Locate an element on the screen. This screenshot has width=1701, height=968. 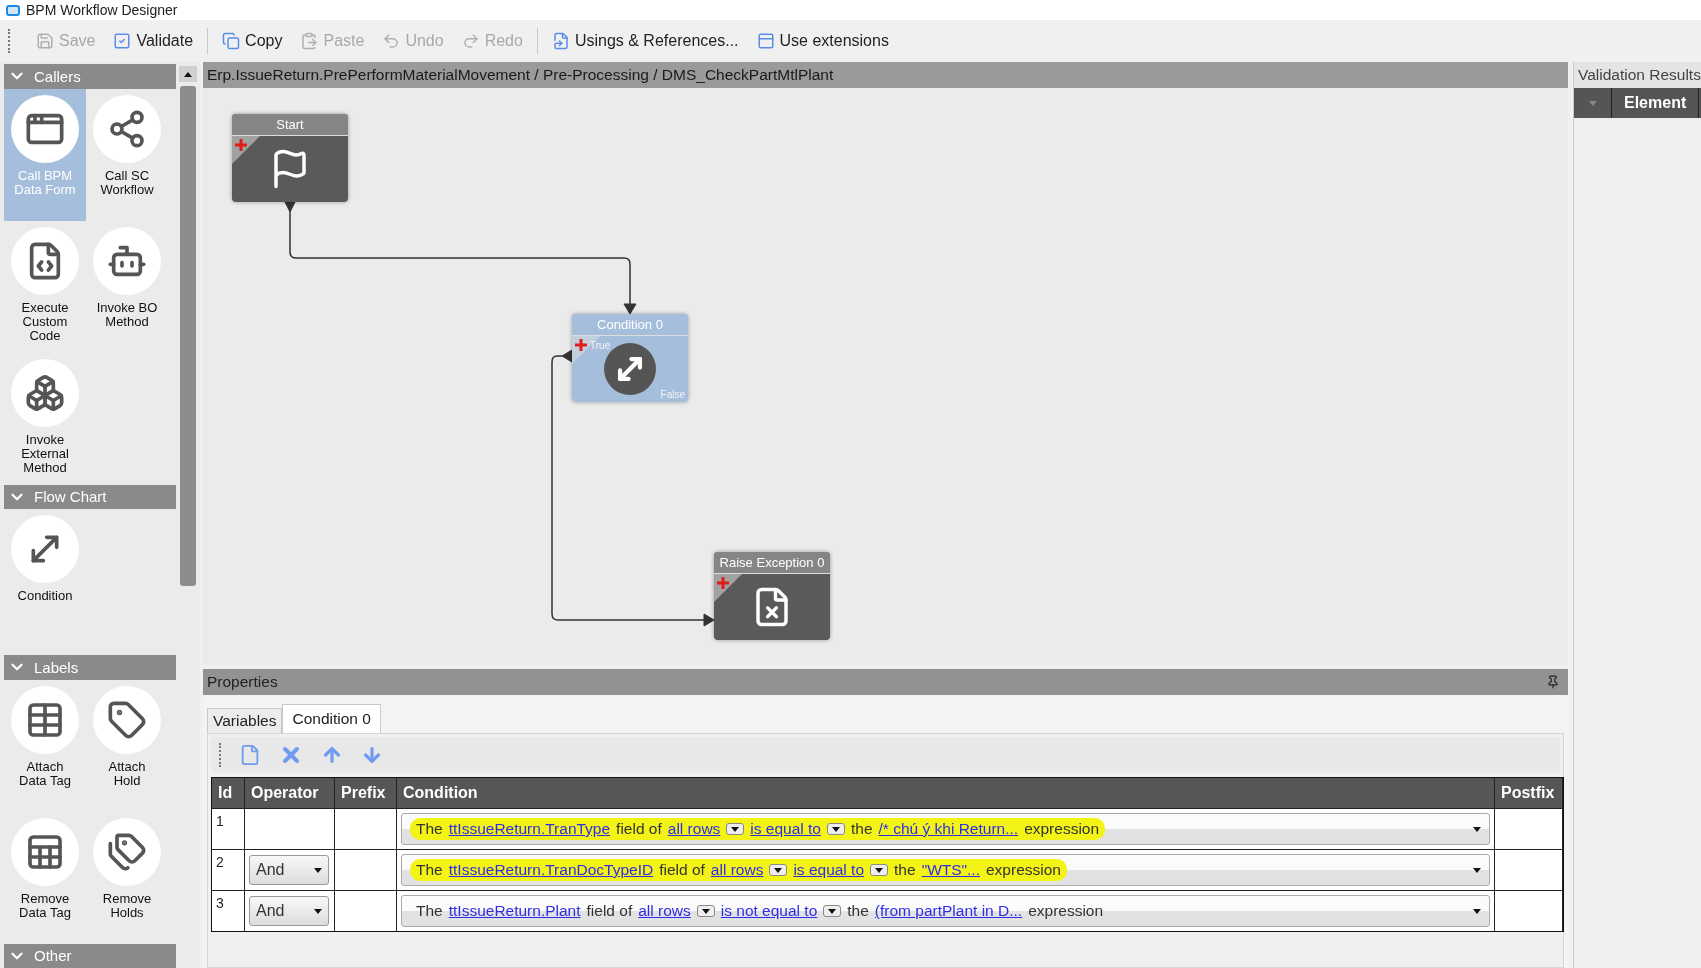
palette-item: Attach Hold is located at coordinates (127, 745).